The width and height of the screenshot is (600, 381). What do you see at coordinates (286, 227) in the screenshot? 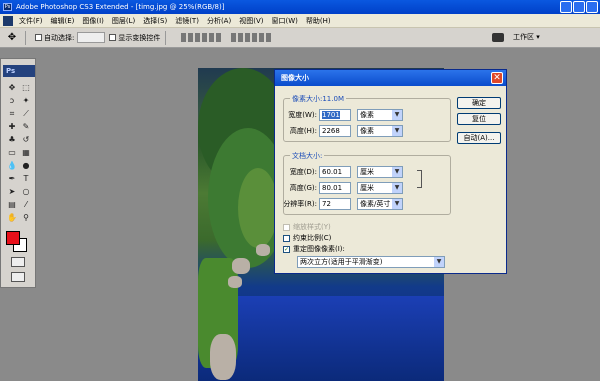
I see `scale-styles-checkbox` at bounding box center [286, 227].